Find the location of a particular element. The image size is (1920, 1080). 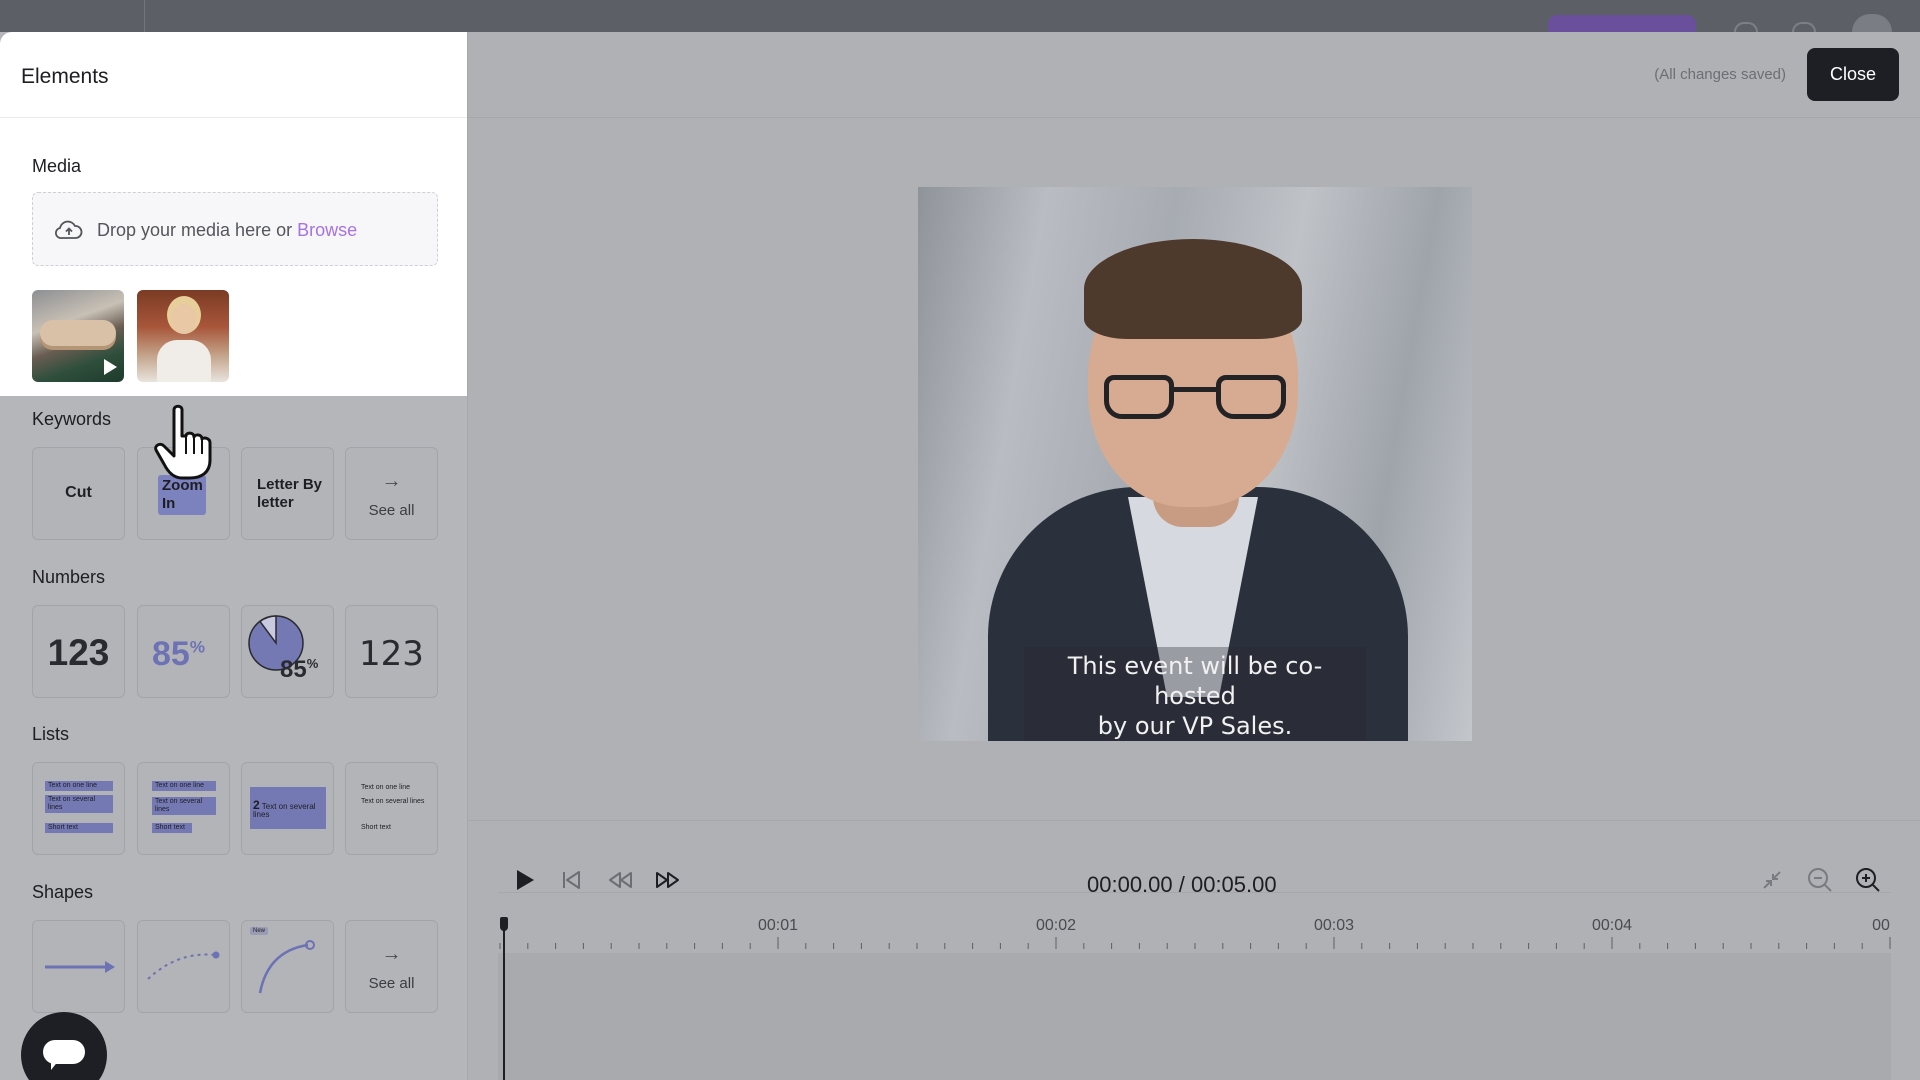

shapes-section-label: Shapes is located at coordinates (63, 892).